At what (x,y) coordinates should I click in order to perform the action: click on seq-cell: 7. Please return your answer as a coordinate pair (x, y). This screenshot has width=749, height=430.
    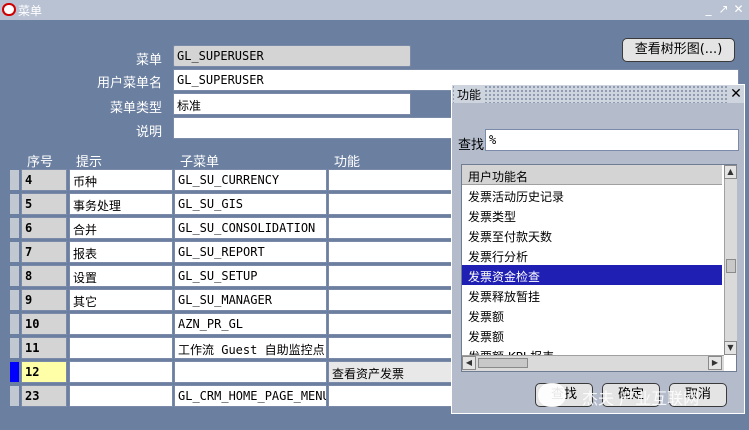
    Looking at the image, I should click on (44, 252).